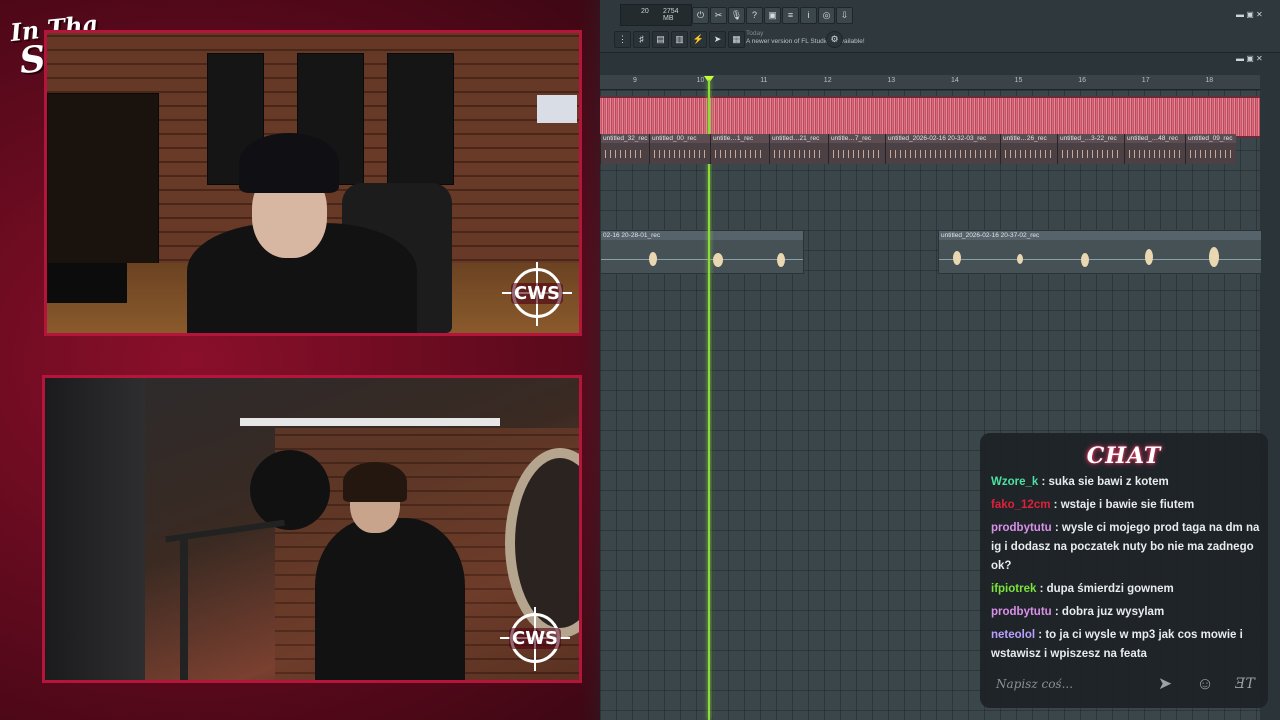 This screenshot has width=1280, height=720. Describe the element at coordinates (1210, 138) in the screenshot. I see `clip-label: untitled_09_rec` at that location.